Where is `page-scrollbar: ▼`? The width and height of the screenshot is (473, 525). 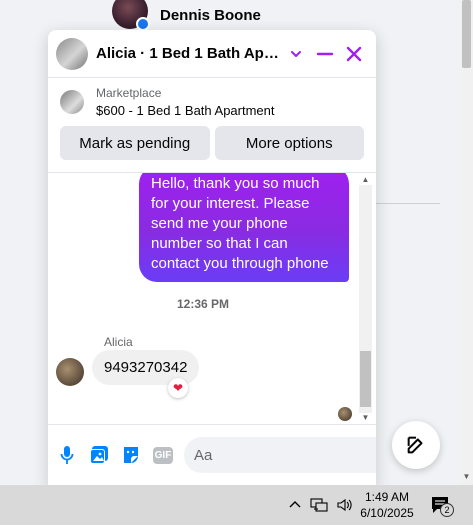 page-scrollbar: ▼ is located at coordinates (466, 242).